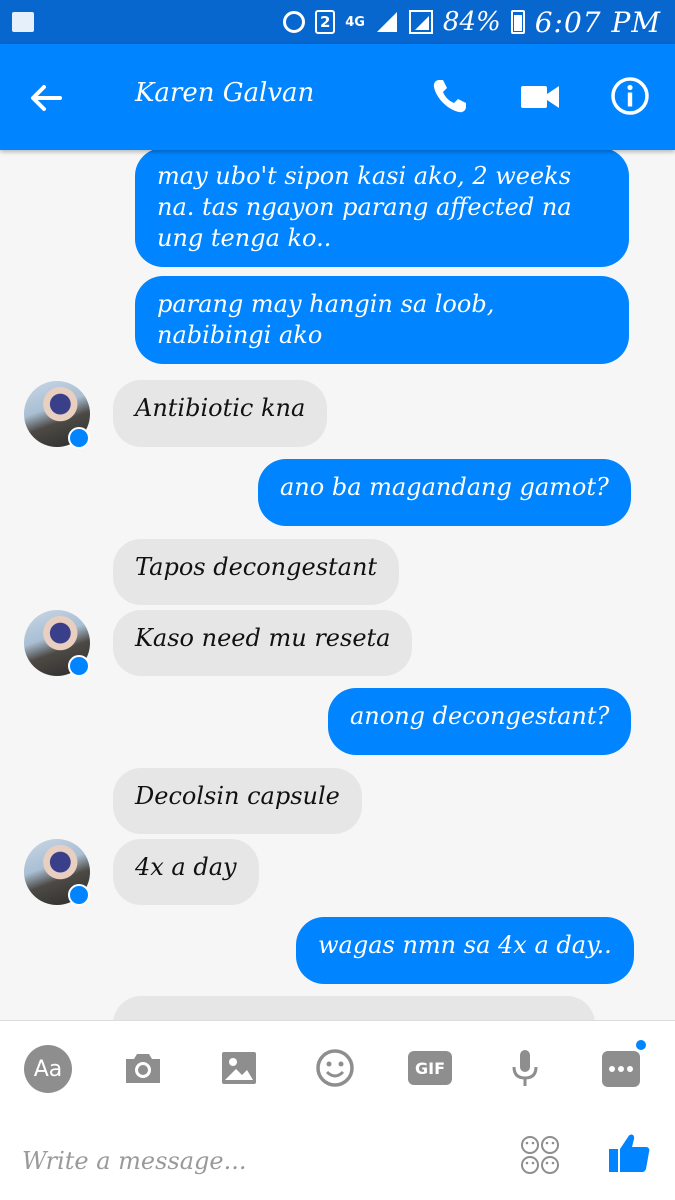 Image resolution: width=675 pixels, height=1200 pixels. I want to click on ellipsis-icon, so click(621, 1069).